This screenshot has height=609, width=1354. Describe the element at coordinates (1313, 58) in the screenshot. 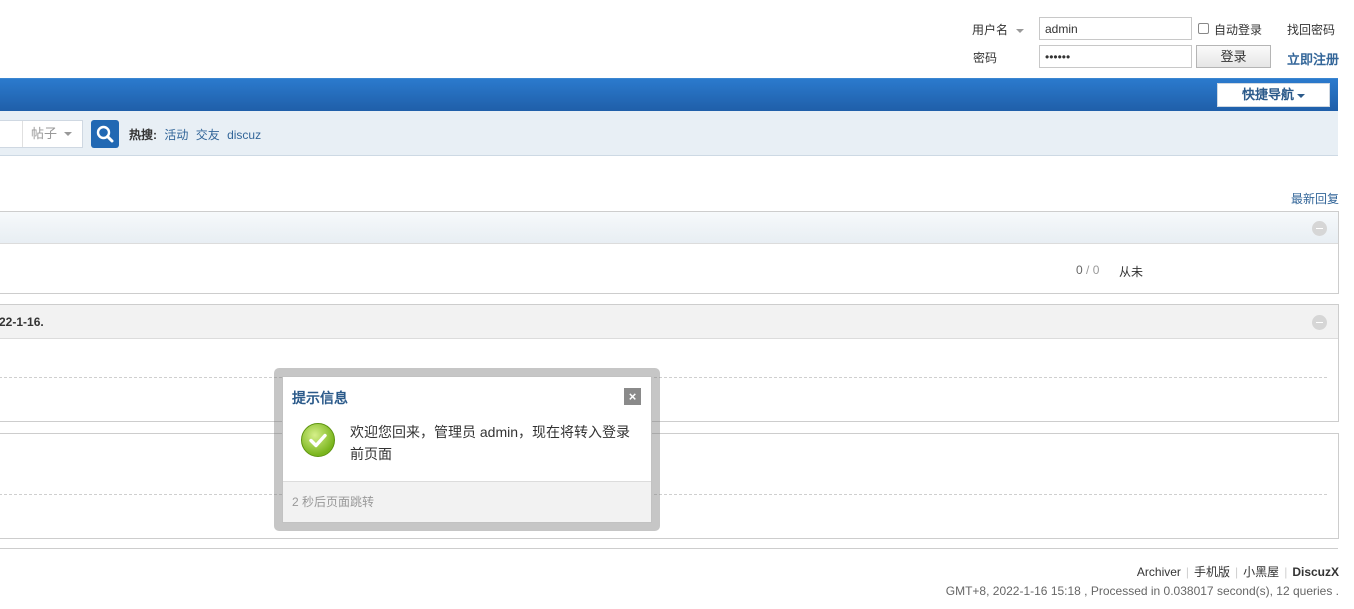

I see `register-link: 立即注册` at that location.